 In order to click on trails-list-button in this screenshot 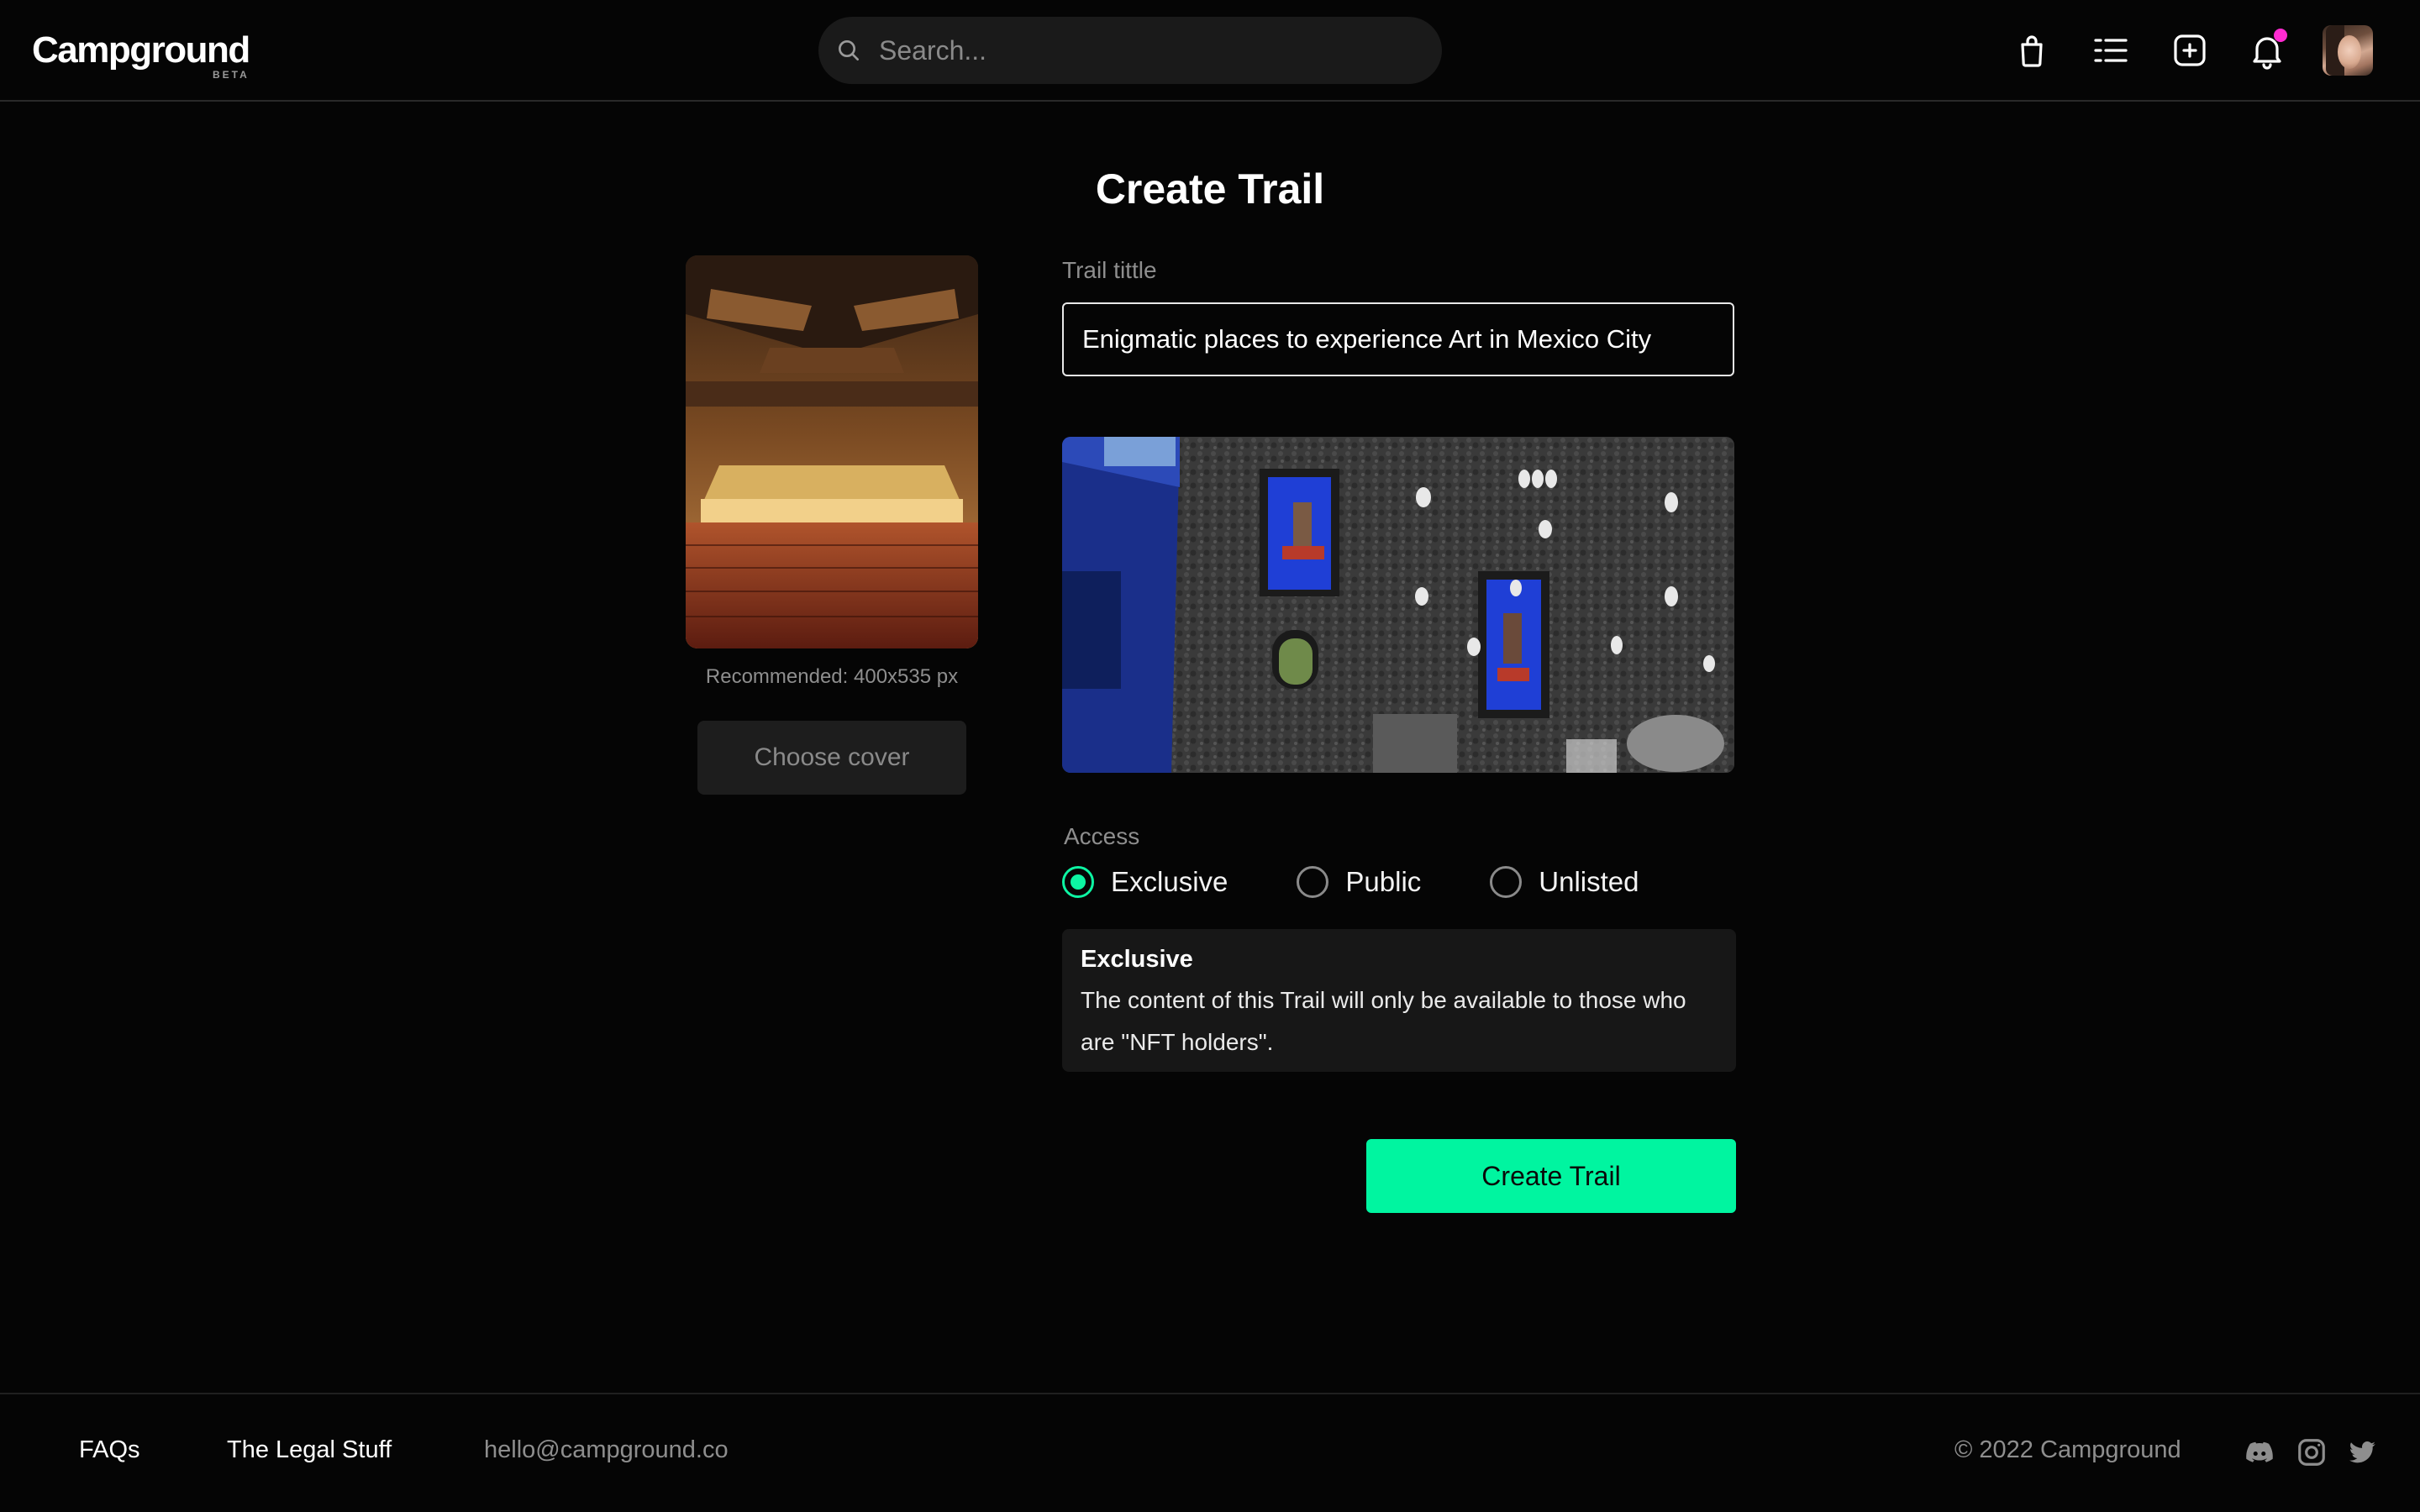, I will do `click(2111, 50)`.